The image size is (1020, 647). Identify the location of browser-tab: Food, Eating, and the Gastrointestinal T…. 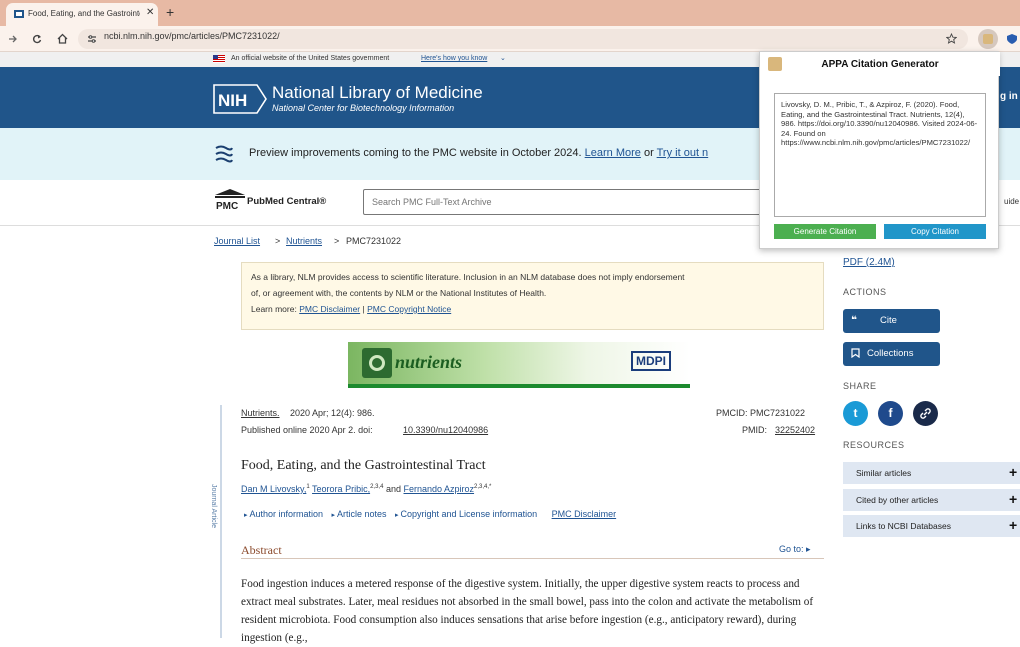
(82, 14).